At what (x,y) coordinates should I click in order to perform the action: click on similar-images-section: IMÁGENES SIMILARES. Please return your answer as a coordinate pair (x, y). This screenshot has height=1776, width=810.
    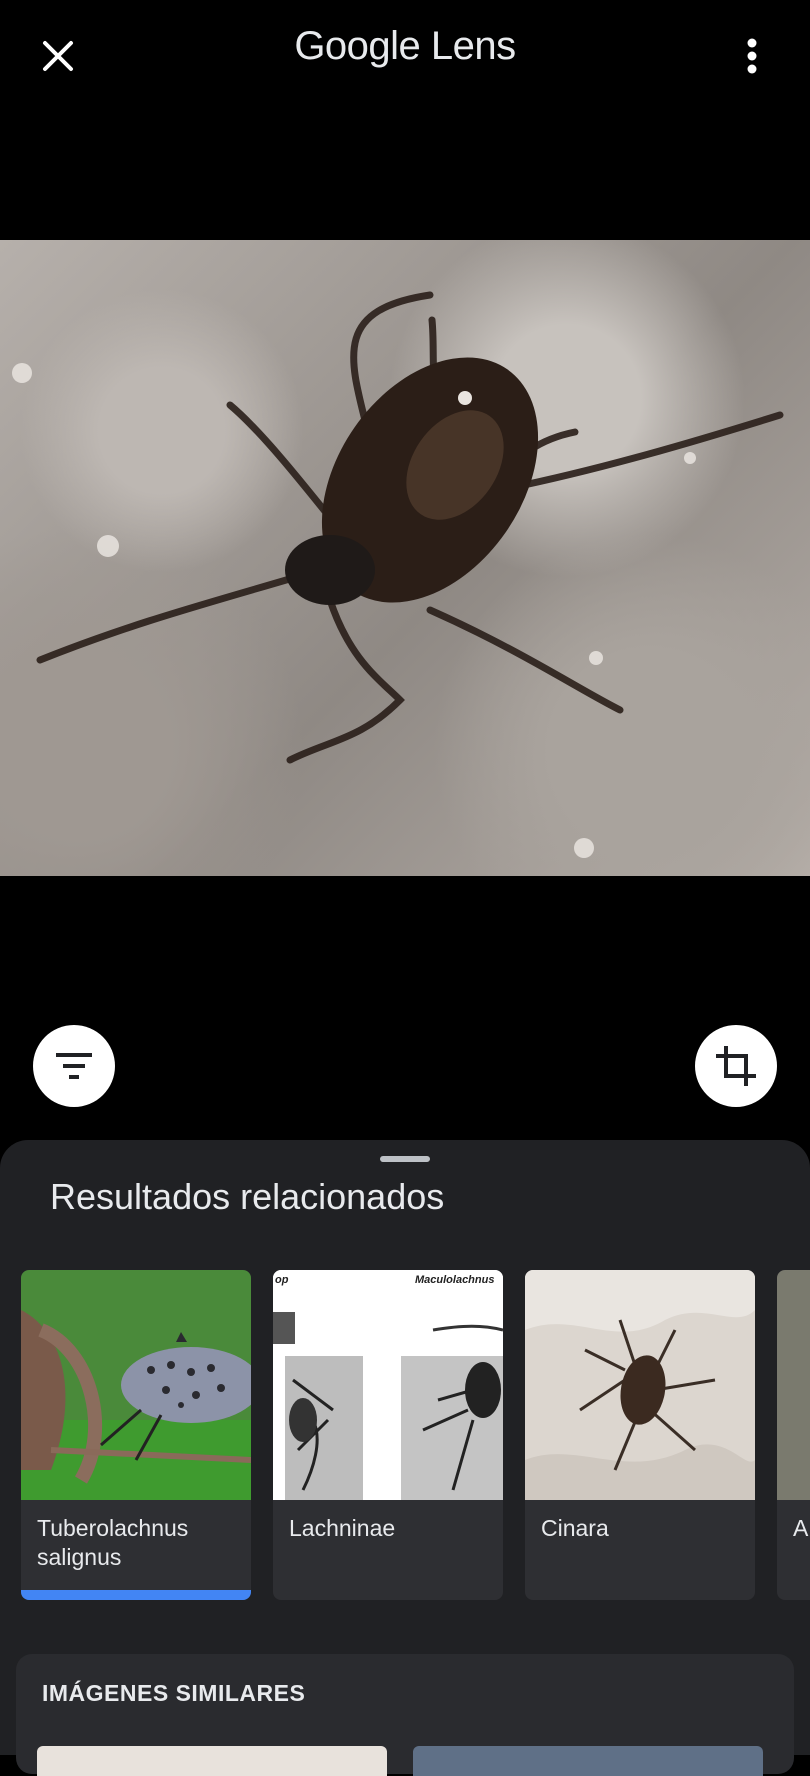
    Looking at the image, I should click on (405, 1715).